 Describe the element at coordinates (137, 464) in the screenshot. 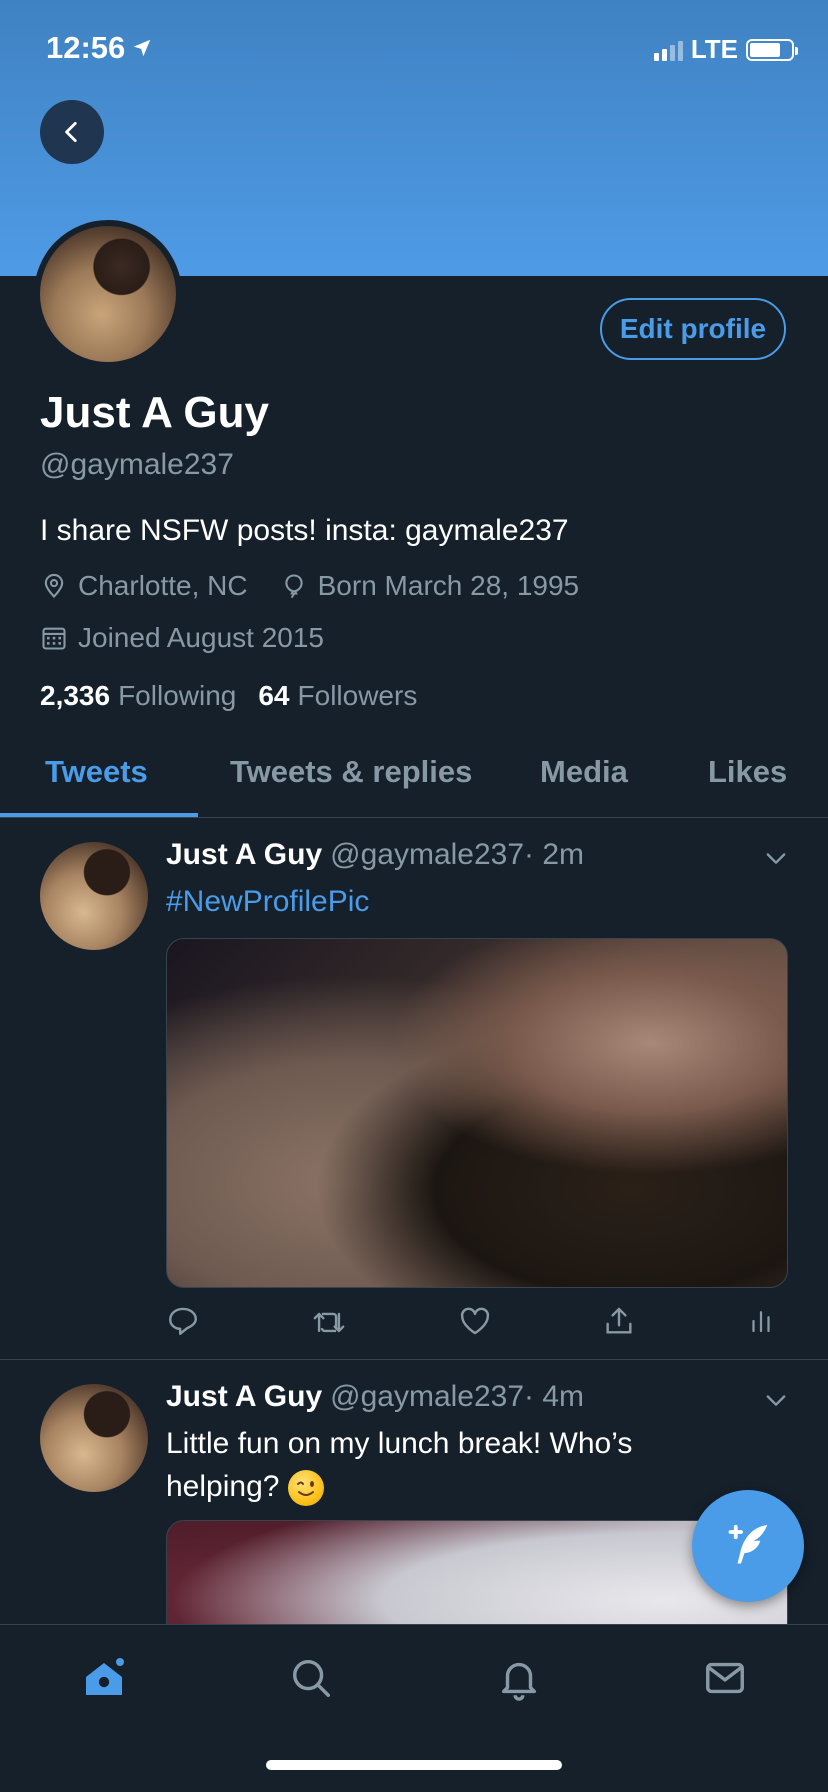

I see `profile-handle: @gaymale237` at that location.